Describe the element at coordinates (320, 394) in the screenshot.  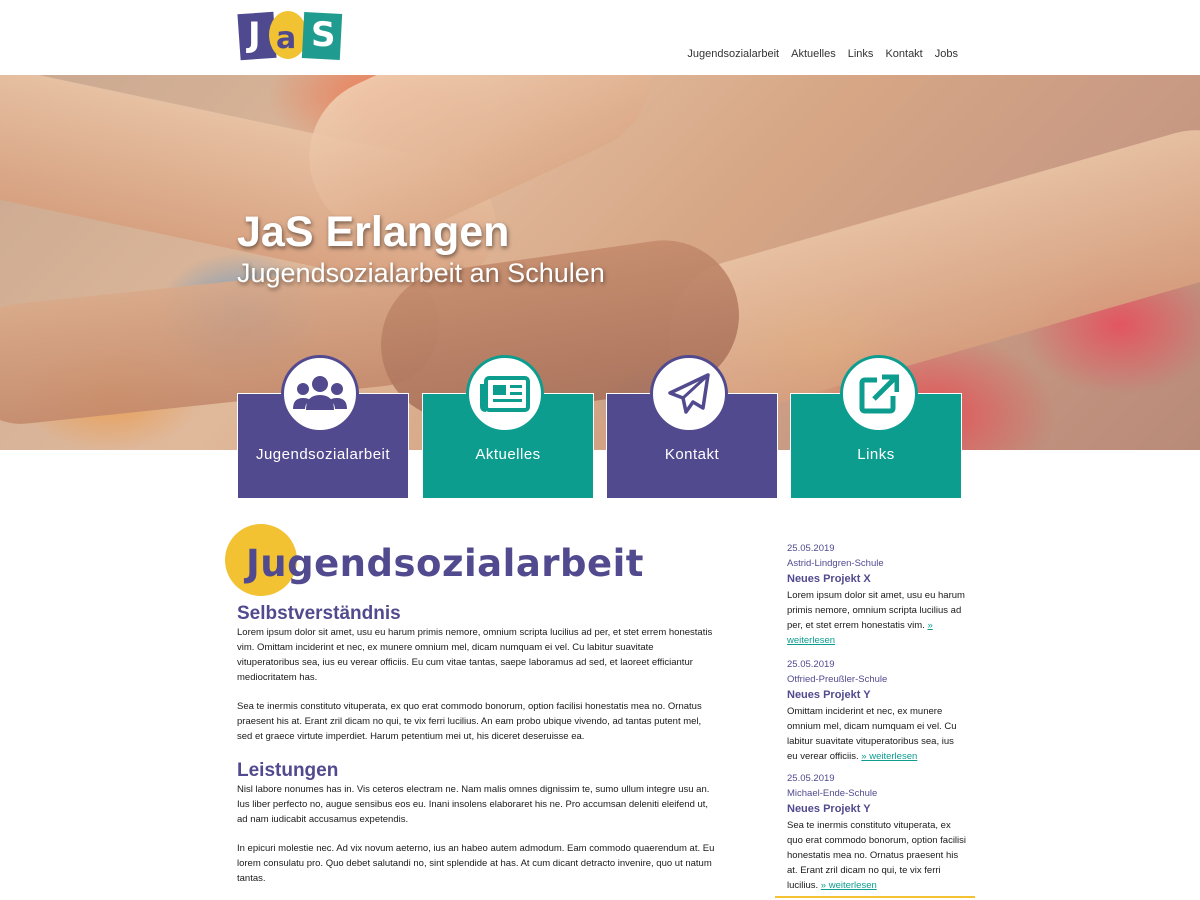
I see `users-icon` at that location.